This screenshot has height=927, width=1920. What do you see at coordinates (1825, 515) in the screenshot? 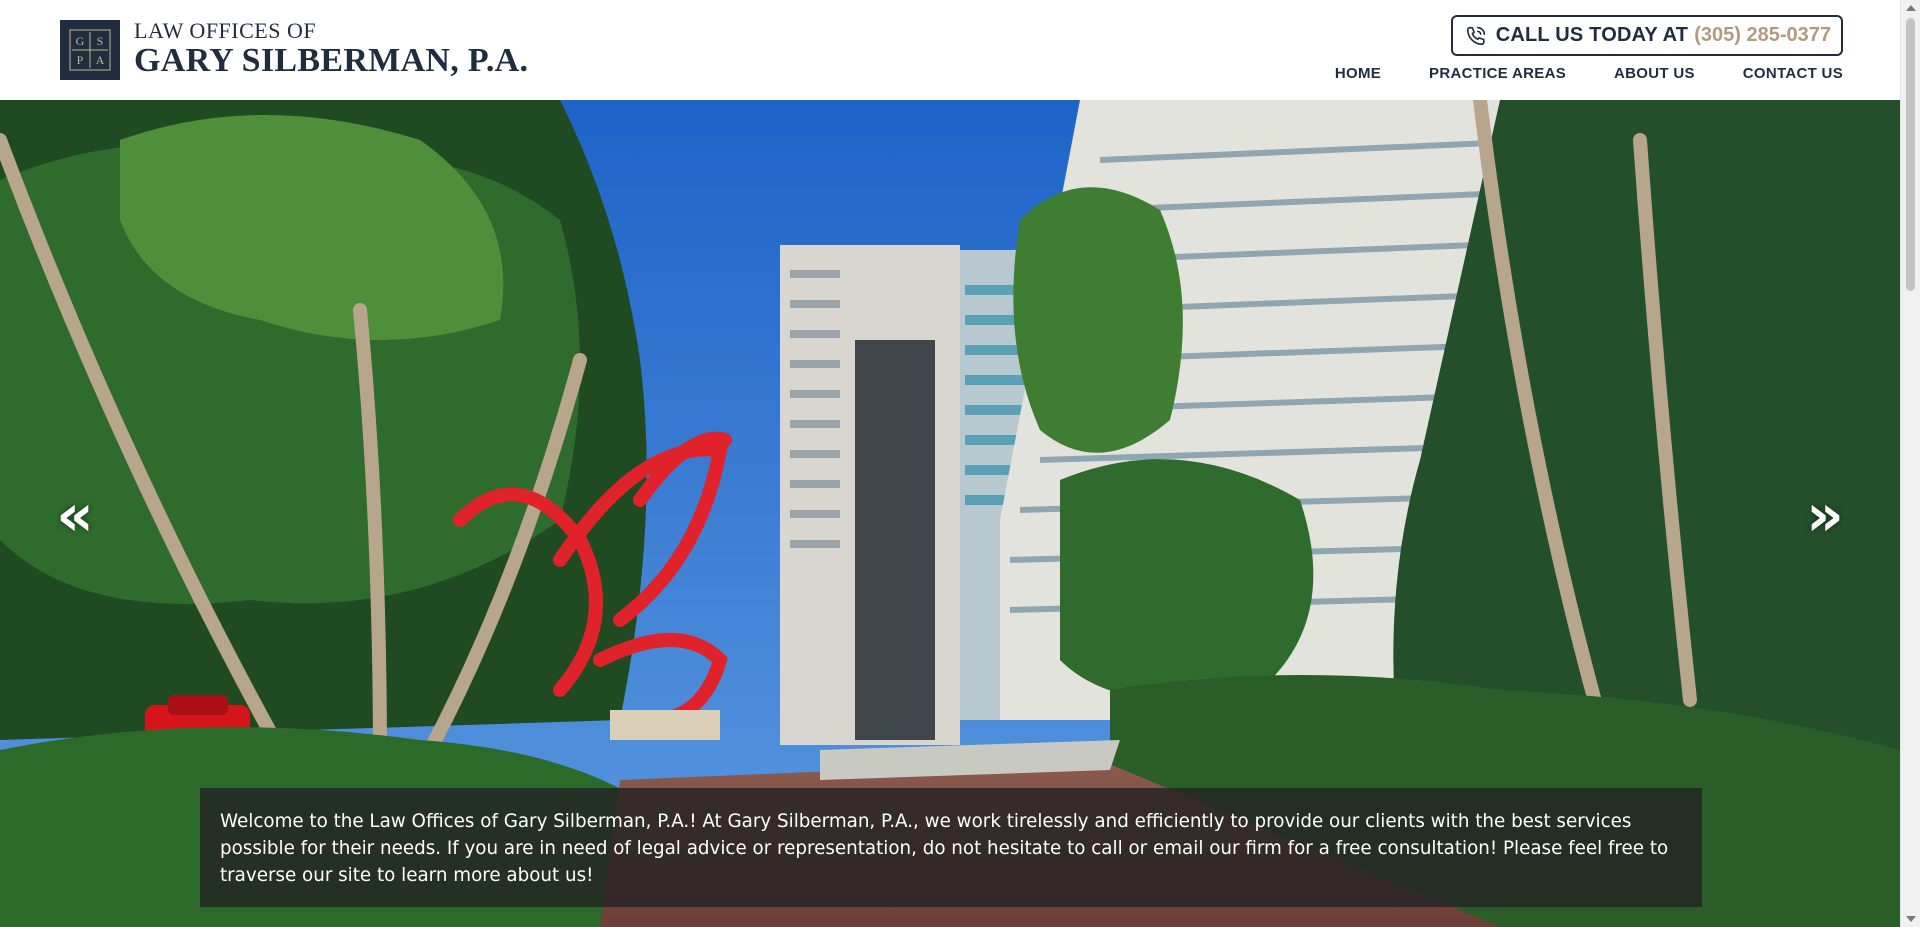
I see `slider-next-button: »` at bounding box center [1825, 515].